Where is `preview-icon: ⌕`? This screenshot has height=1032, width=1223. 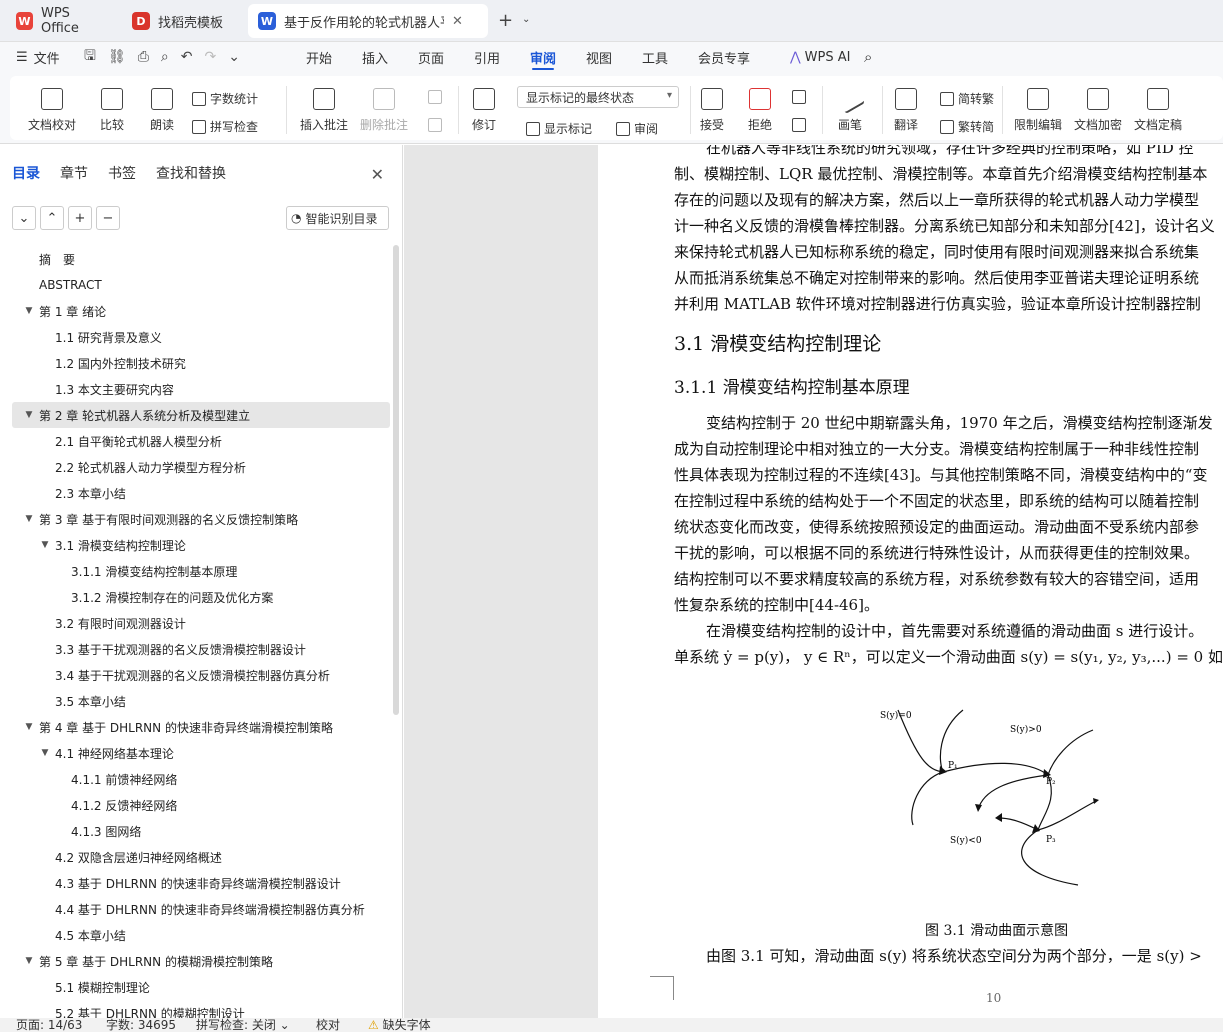 preview-icon: ⌕ is located at coordinates (165, 57).